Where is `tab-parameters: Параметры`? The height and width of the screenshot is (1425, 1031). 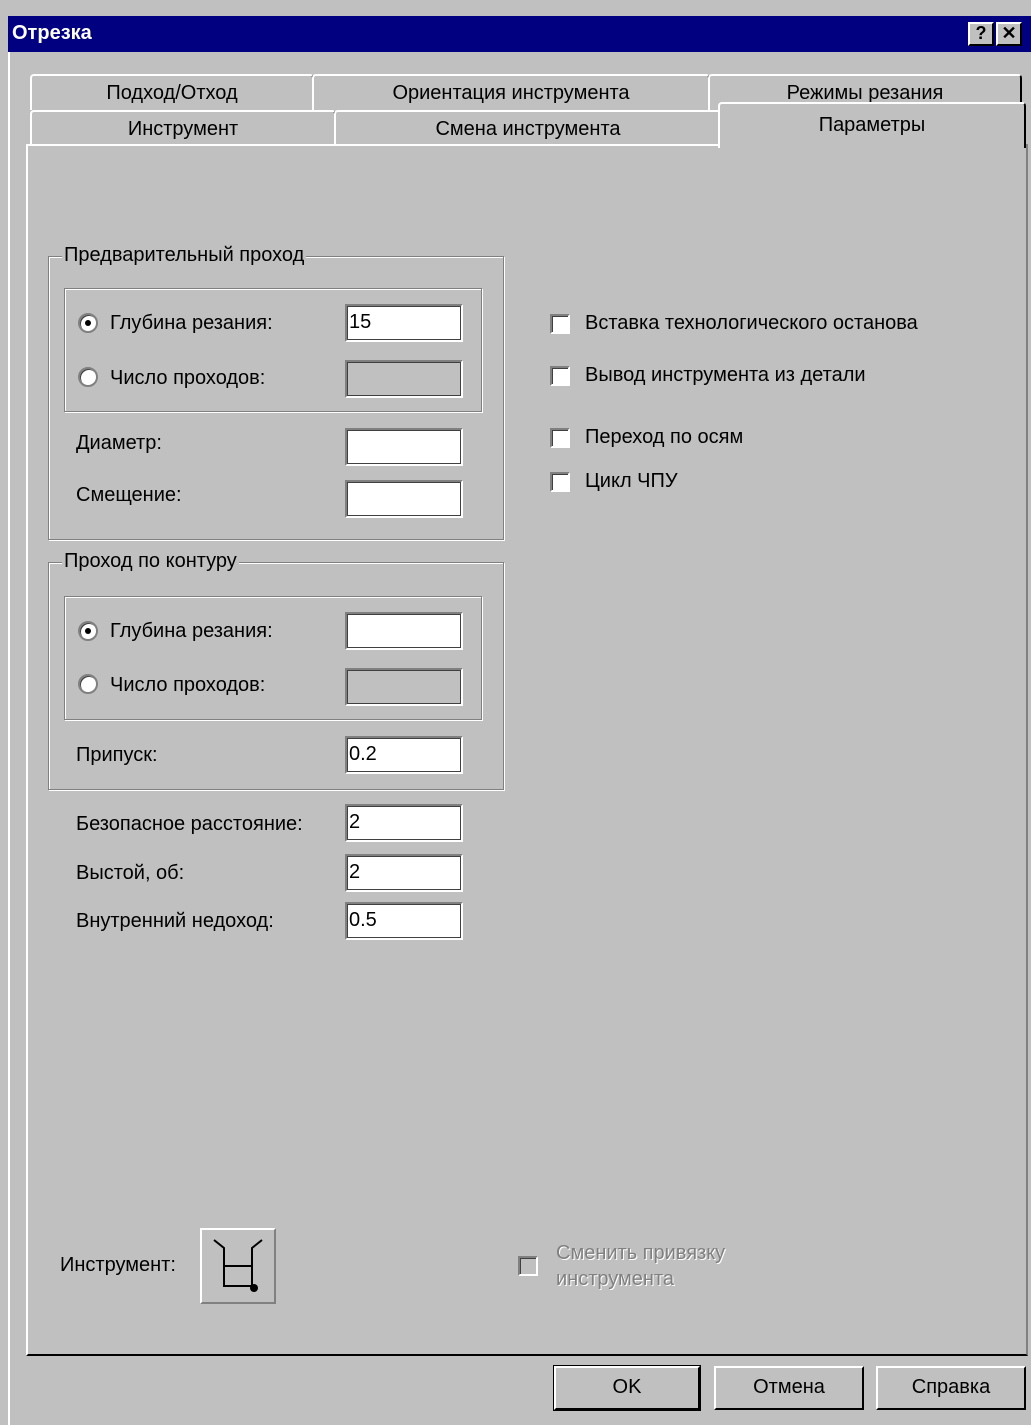 tab-parameters: Параметры is located at coordinates (872, 125).